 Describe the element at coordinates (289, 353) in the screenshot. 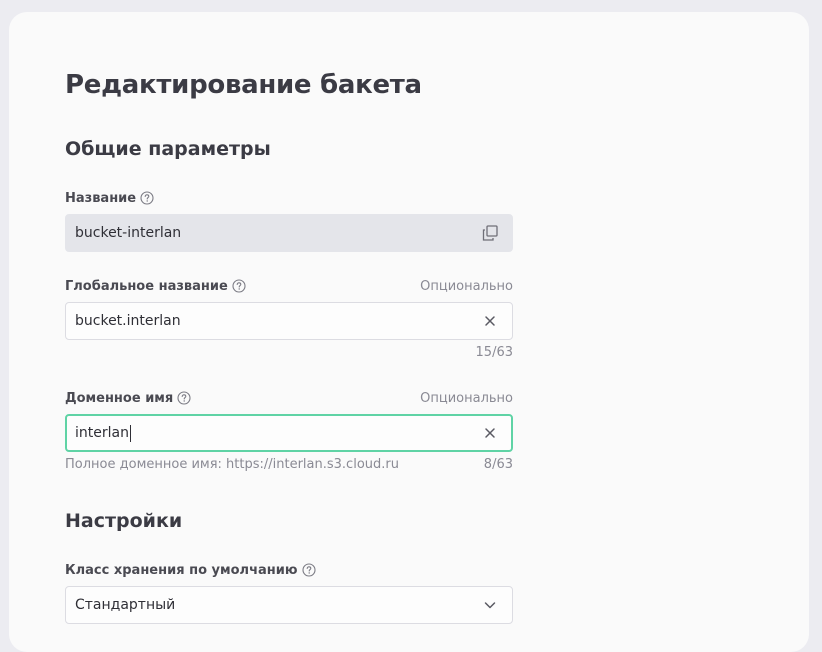

I see `global-name-hint-row: 15/63` at that location.